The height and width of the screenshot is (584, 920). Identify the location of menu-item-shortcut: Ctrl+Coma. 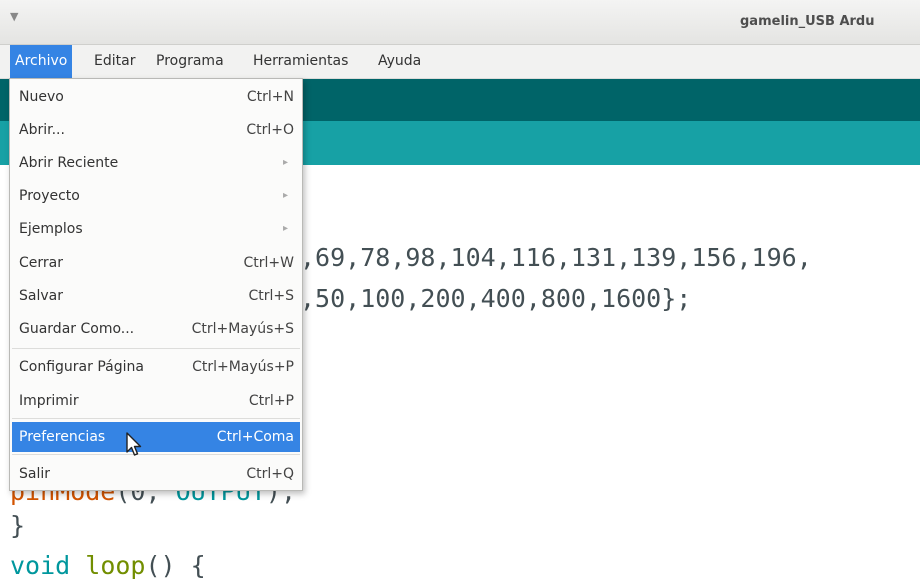
(255, 437).